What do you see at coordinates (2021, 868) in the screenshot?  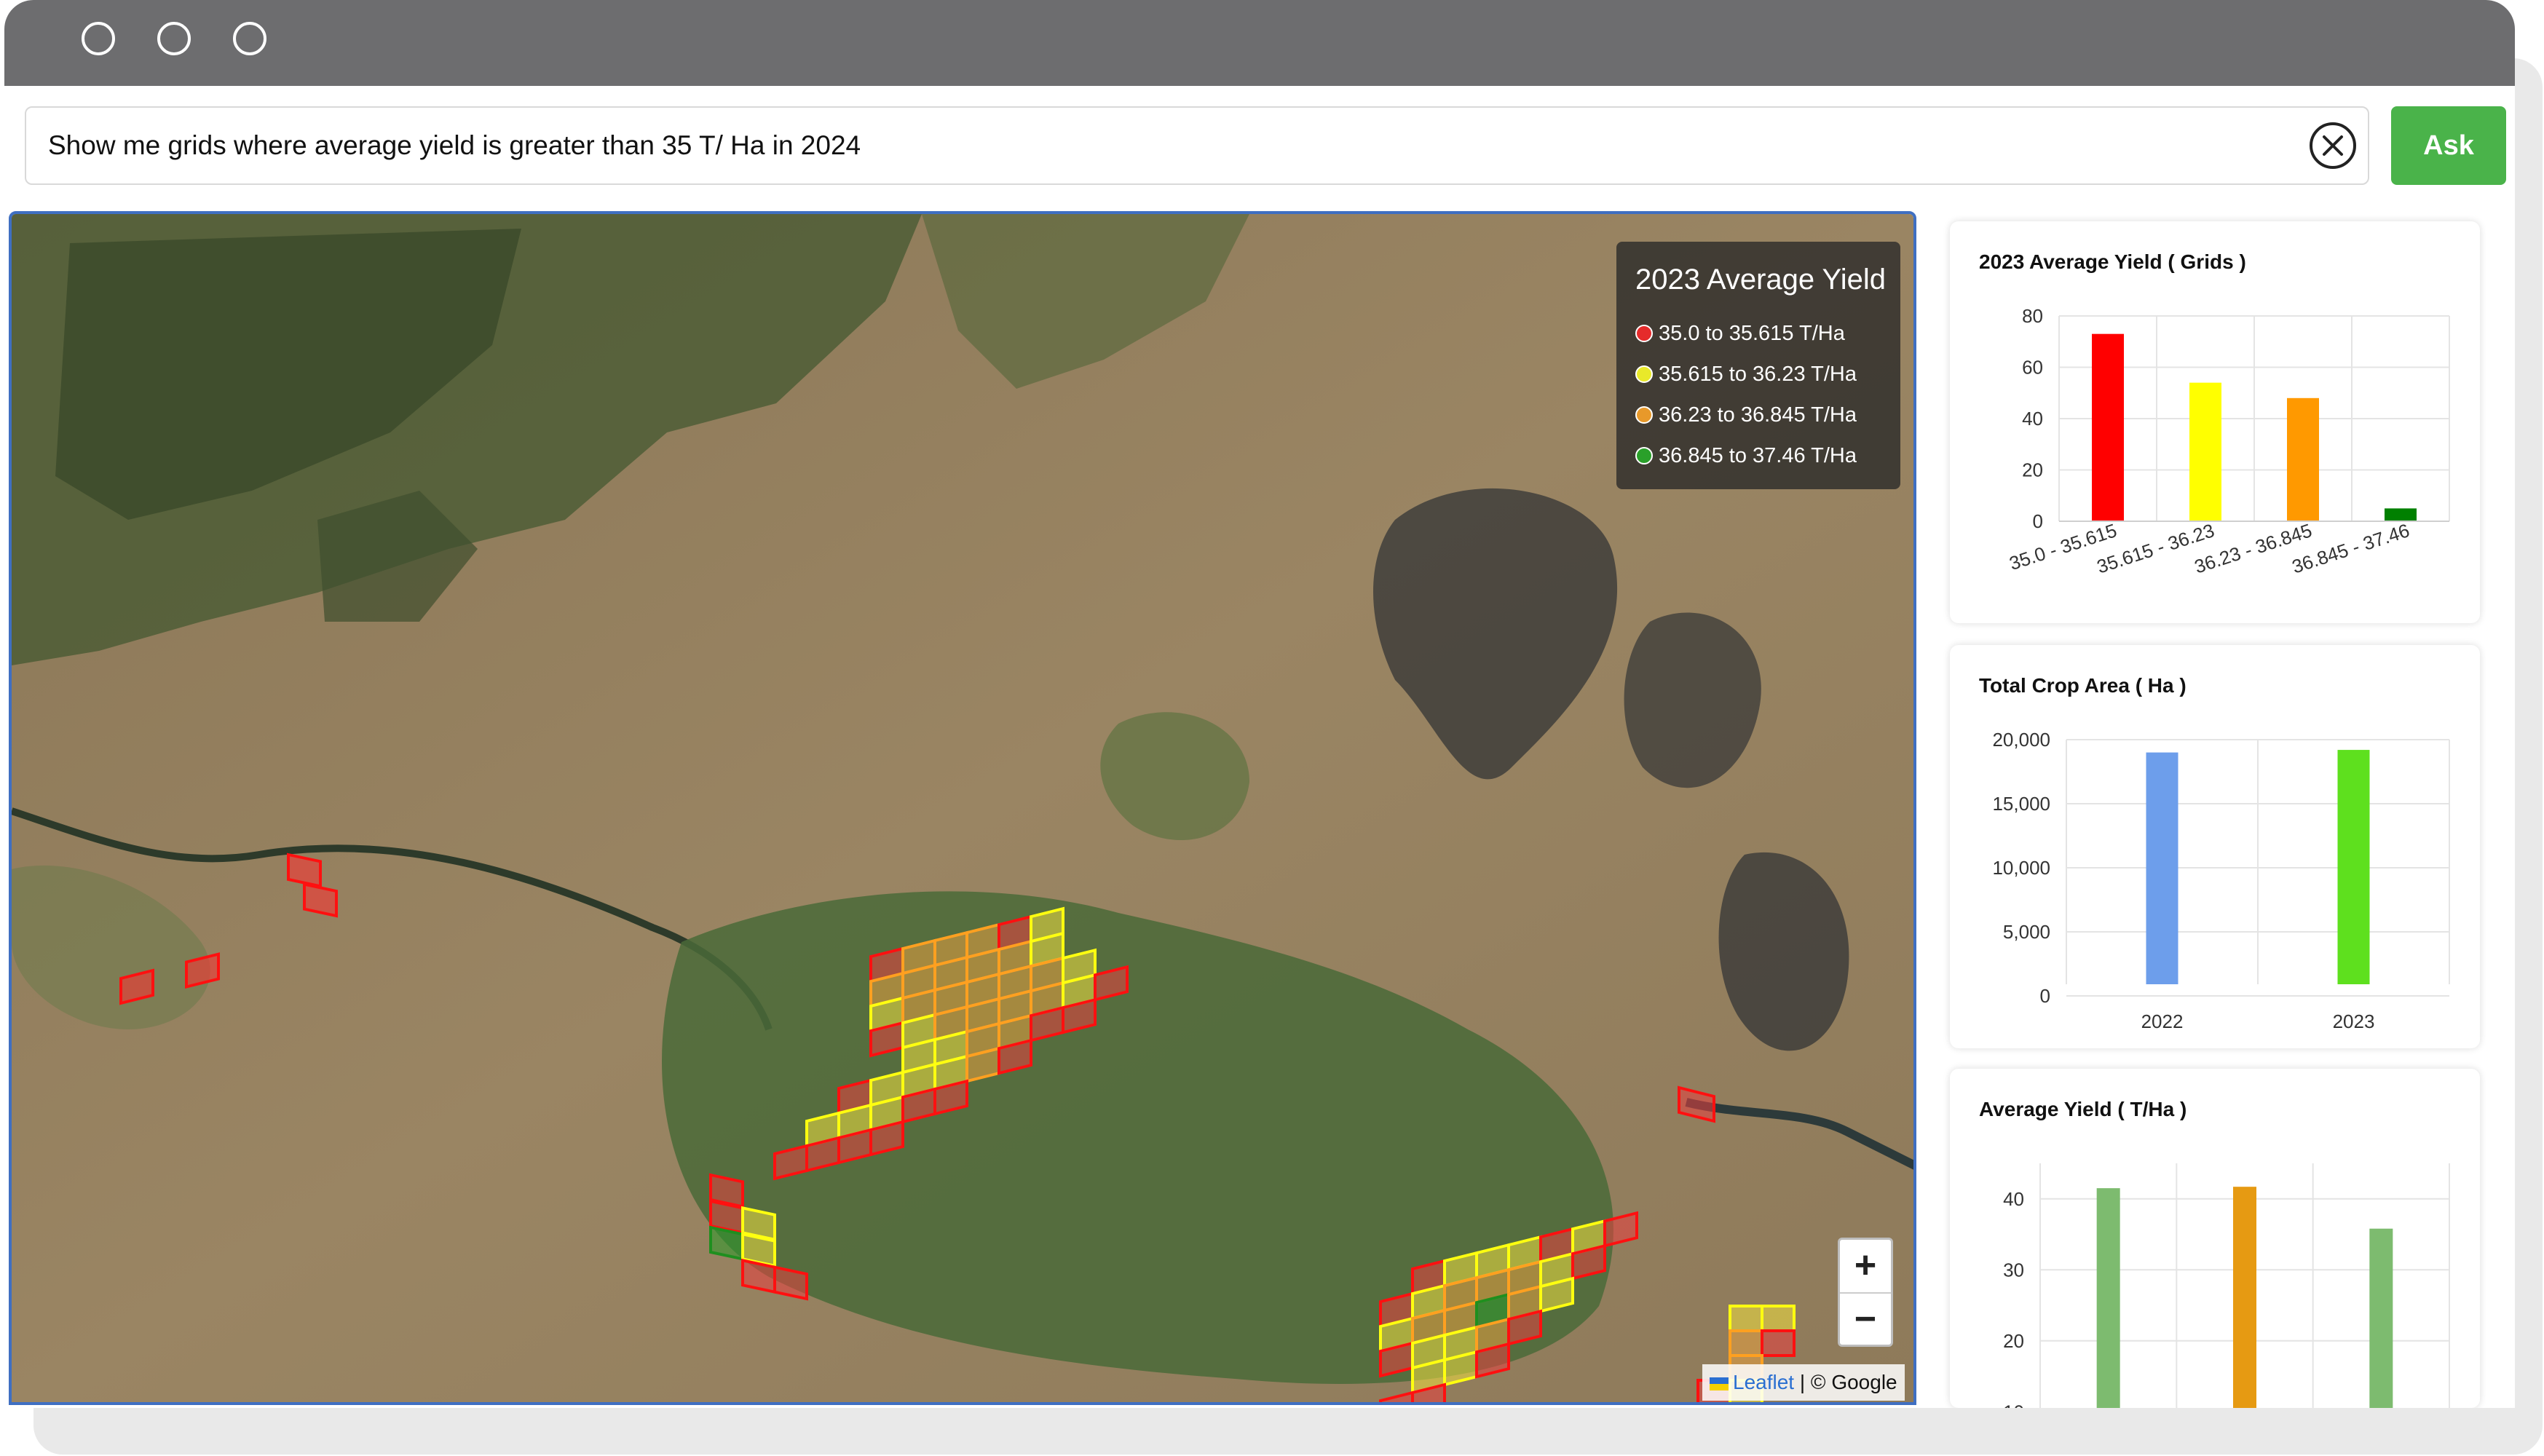 I see `y-tick-label: 10,000` at bounding box center [2021, 868].